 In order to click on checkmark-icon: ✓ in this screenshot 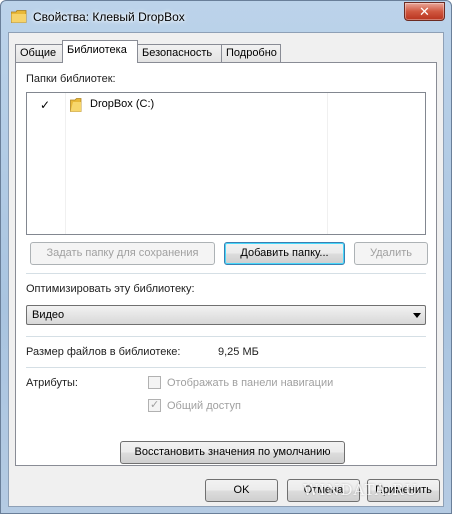, I will do `click(155, 405)`.